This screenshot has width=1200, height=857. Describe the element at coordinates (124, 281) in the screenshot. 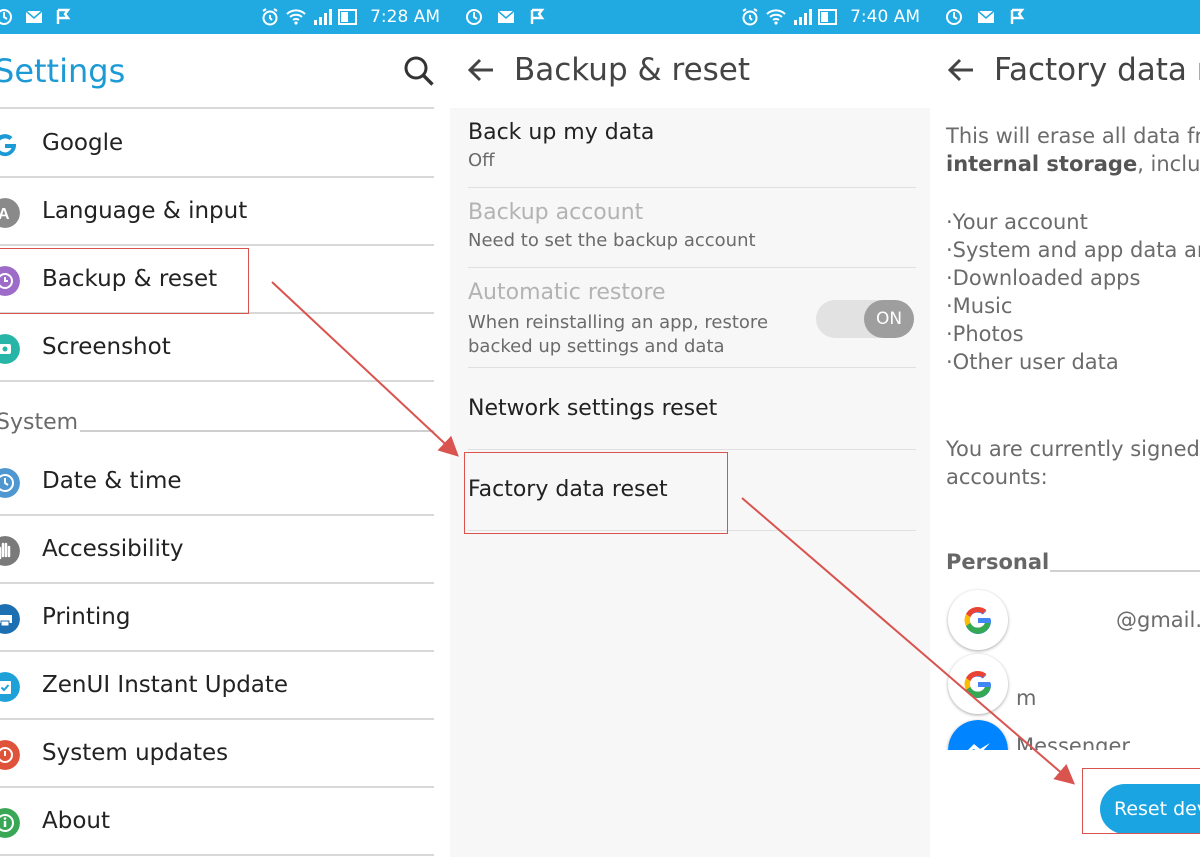

I see `highlight-box-backup` at that location.